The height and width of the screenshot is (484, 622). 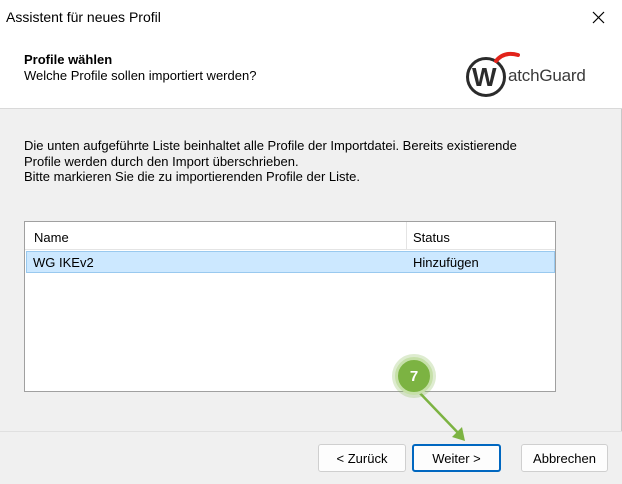 What do you see at coordinates (446, 262) in the screenshot?
I see `profile-status: Hinzufügen` at bounding box center [446, 262].